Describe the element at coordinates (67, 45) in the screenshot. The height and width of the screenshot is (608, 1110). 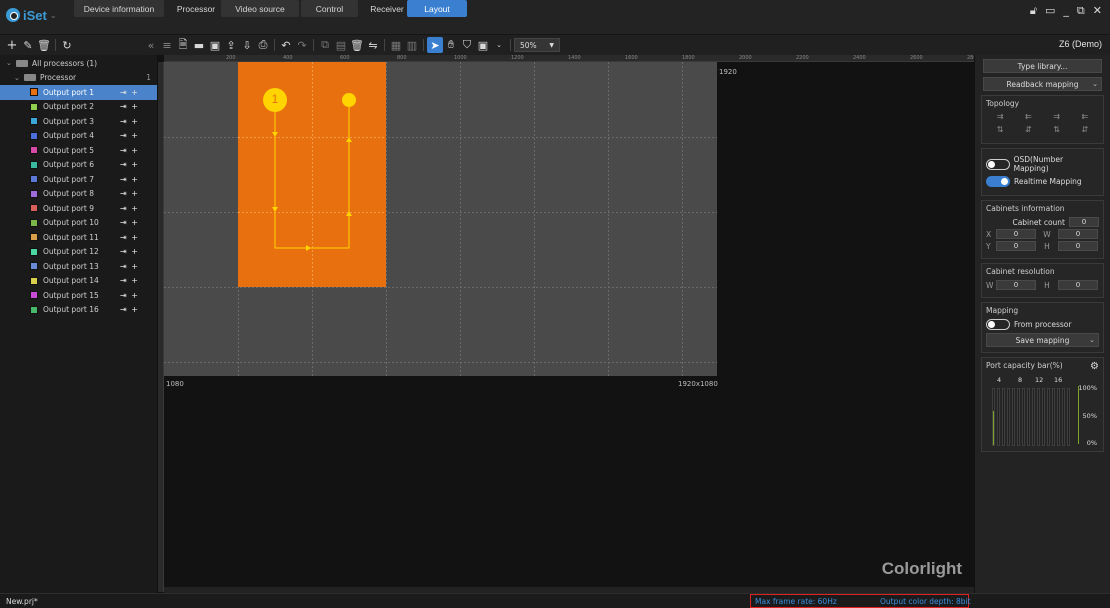
I see `refresh-icon: ↻` at that location.